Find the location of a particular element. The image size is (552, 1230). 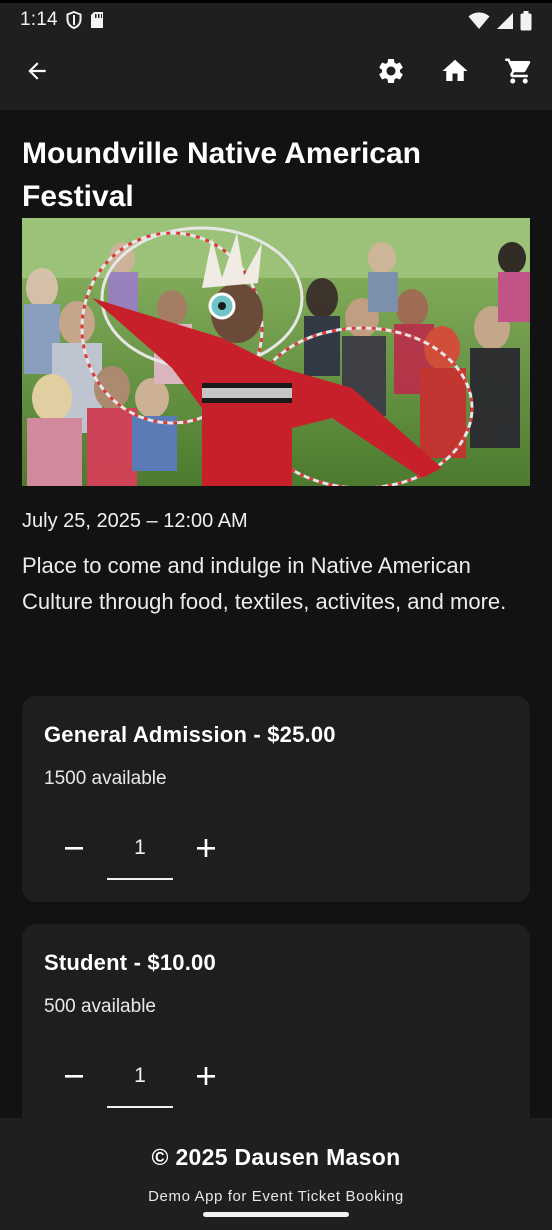

back-button is located at coordinates (37, 73).